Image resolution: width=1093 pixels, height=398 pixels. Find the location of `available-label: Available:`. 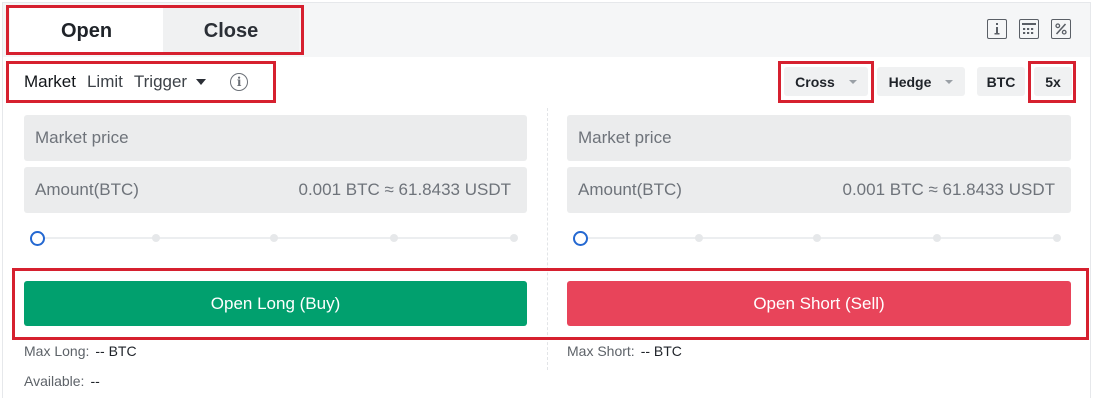

available-label: Available: is located at coordinates (54, 381).